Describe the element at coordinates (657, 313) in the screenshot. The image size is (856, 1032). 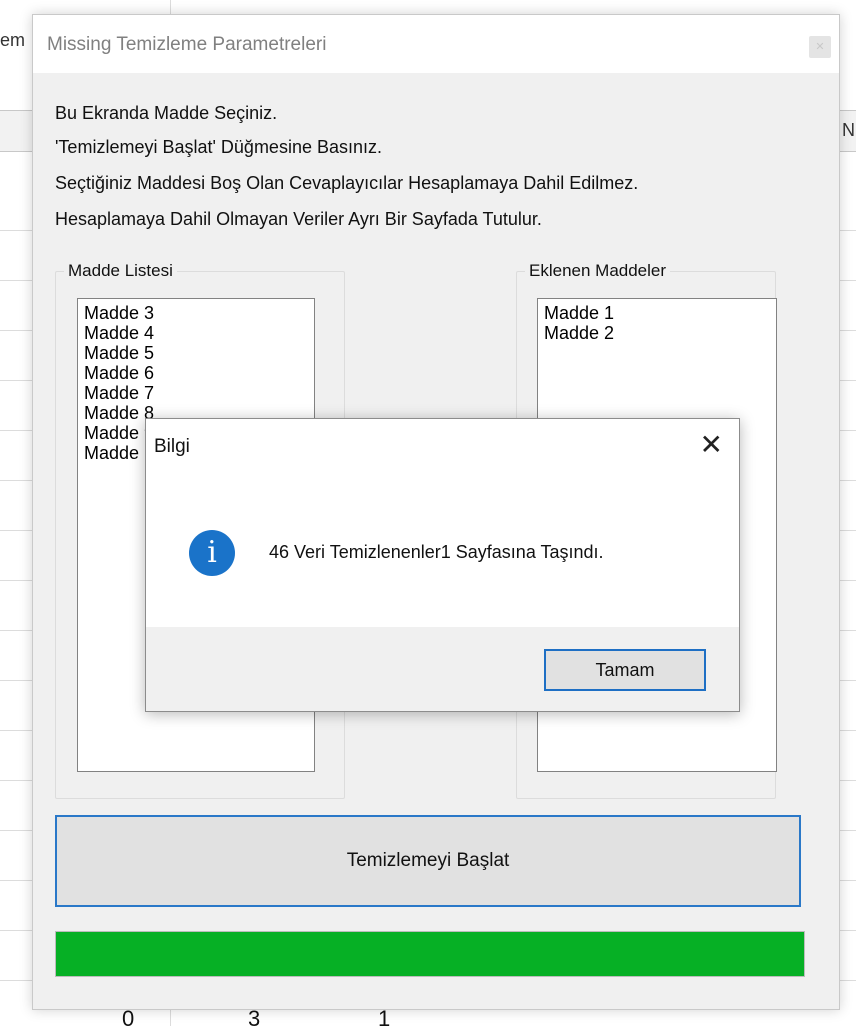
I see `list-item: Madde 1` at that location.